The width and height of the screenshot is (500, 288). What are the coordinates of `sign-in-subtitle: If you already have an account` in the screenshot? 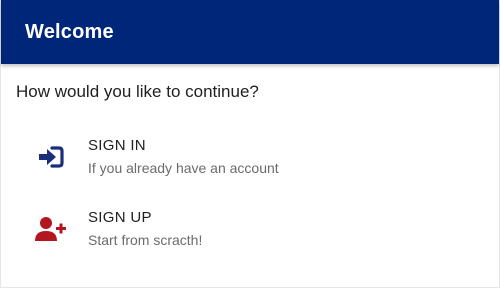 It's located at (183, 168).